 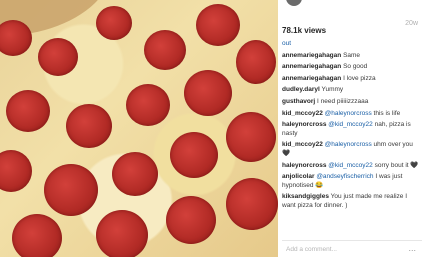 What do you see at coordinates (304, 30) in the screenshot?
I see `view-count: 78.1k views` at bounding box center [304, 30].